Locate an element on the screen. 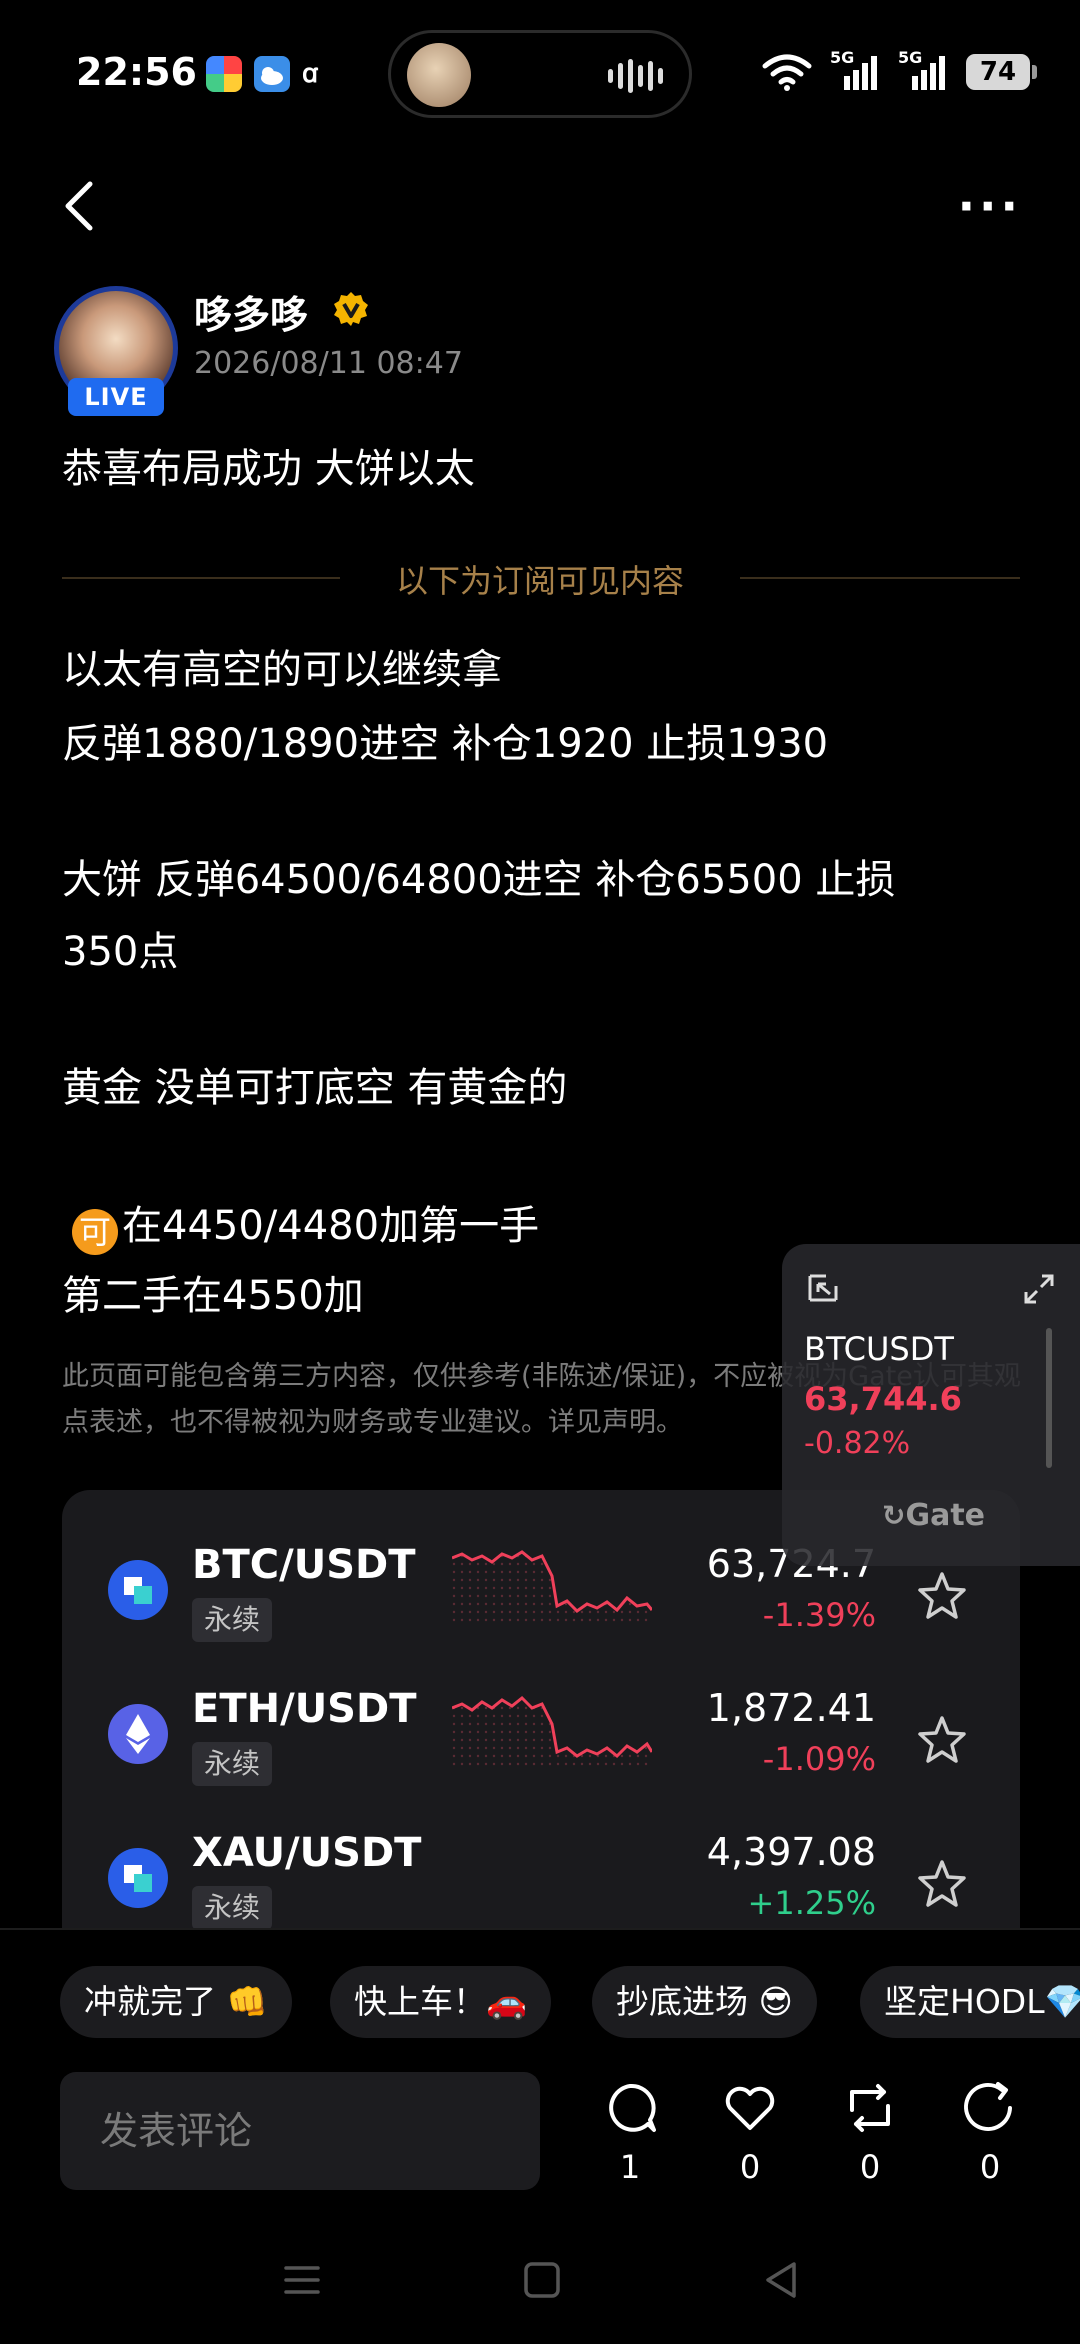 This screenshot has width=1080, height=2344. btc-coin-icon is located at coordinates (138, 1590).